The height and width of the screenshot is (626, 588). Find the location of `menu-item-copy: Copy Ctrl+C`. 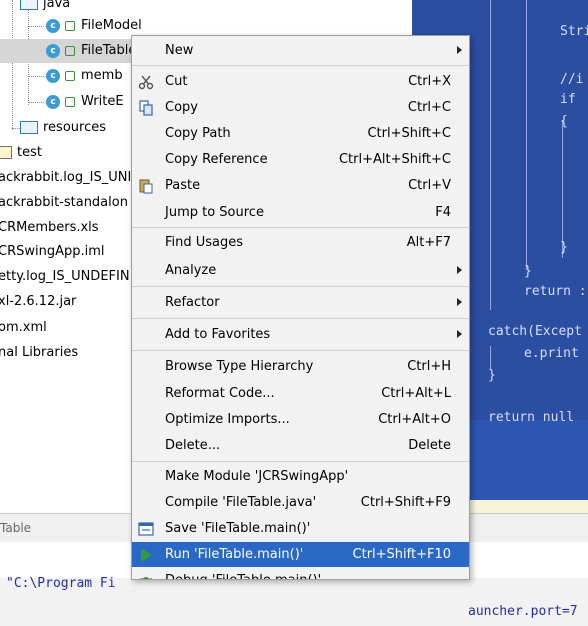

menu-item-copy: Copy Ctrl+C is located at coordinates (300, 107).